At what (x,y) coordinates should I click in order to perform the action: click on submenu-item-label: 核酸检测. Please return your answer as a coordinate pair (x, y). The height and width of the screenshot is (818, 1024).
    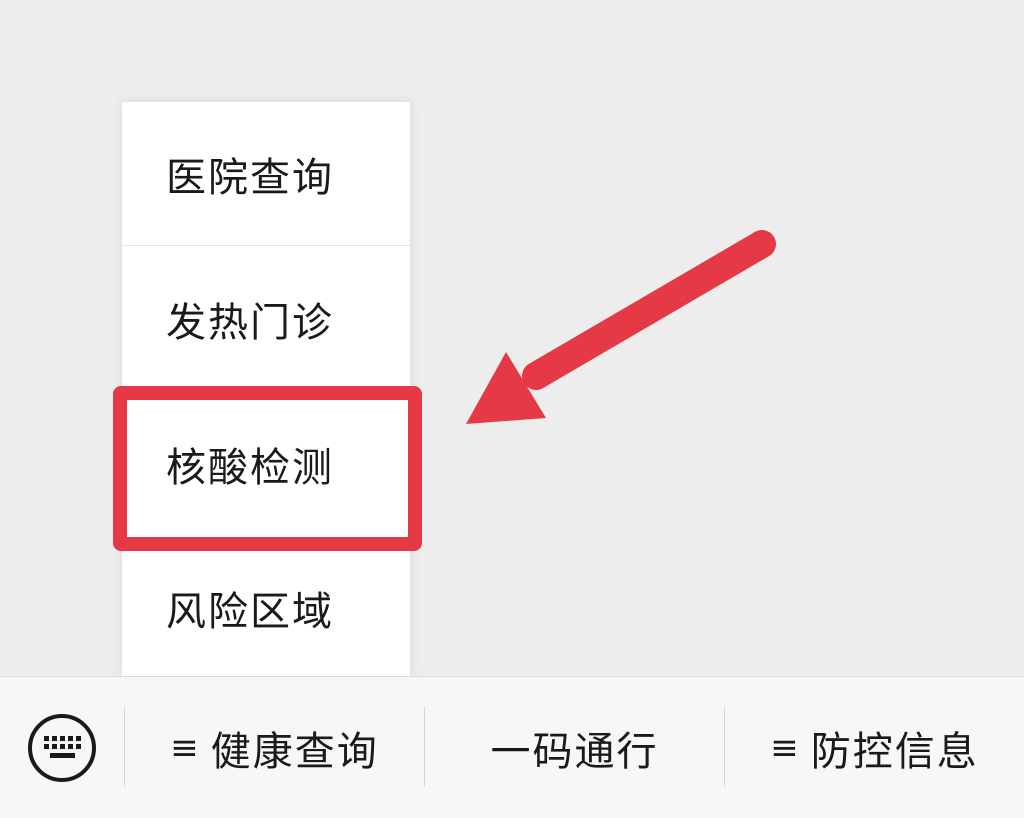
    Looking at the image, I should click on (250, 467).